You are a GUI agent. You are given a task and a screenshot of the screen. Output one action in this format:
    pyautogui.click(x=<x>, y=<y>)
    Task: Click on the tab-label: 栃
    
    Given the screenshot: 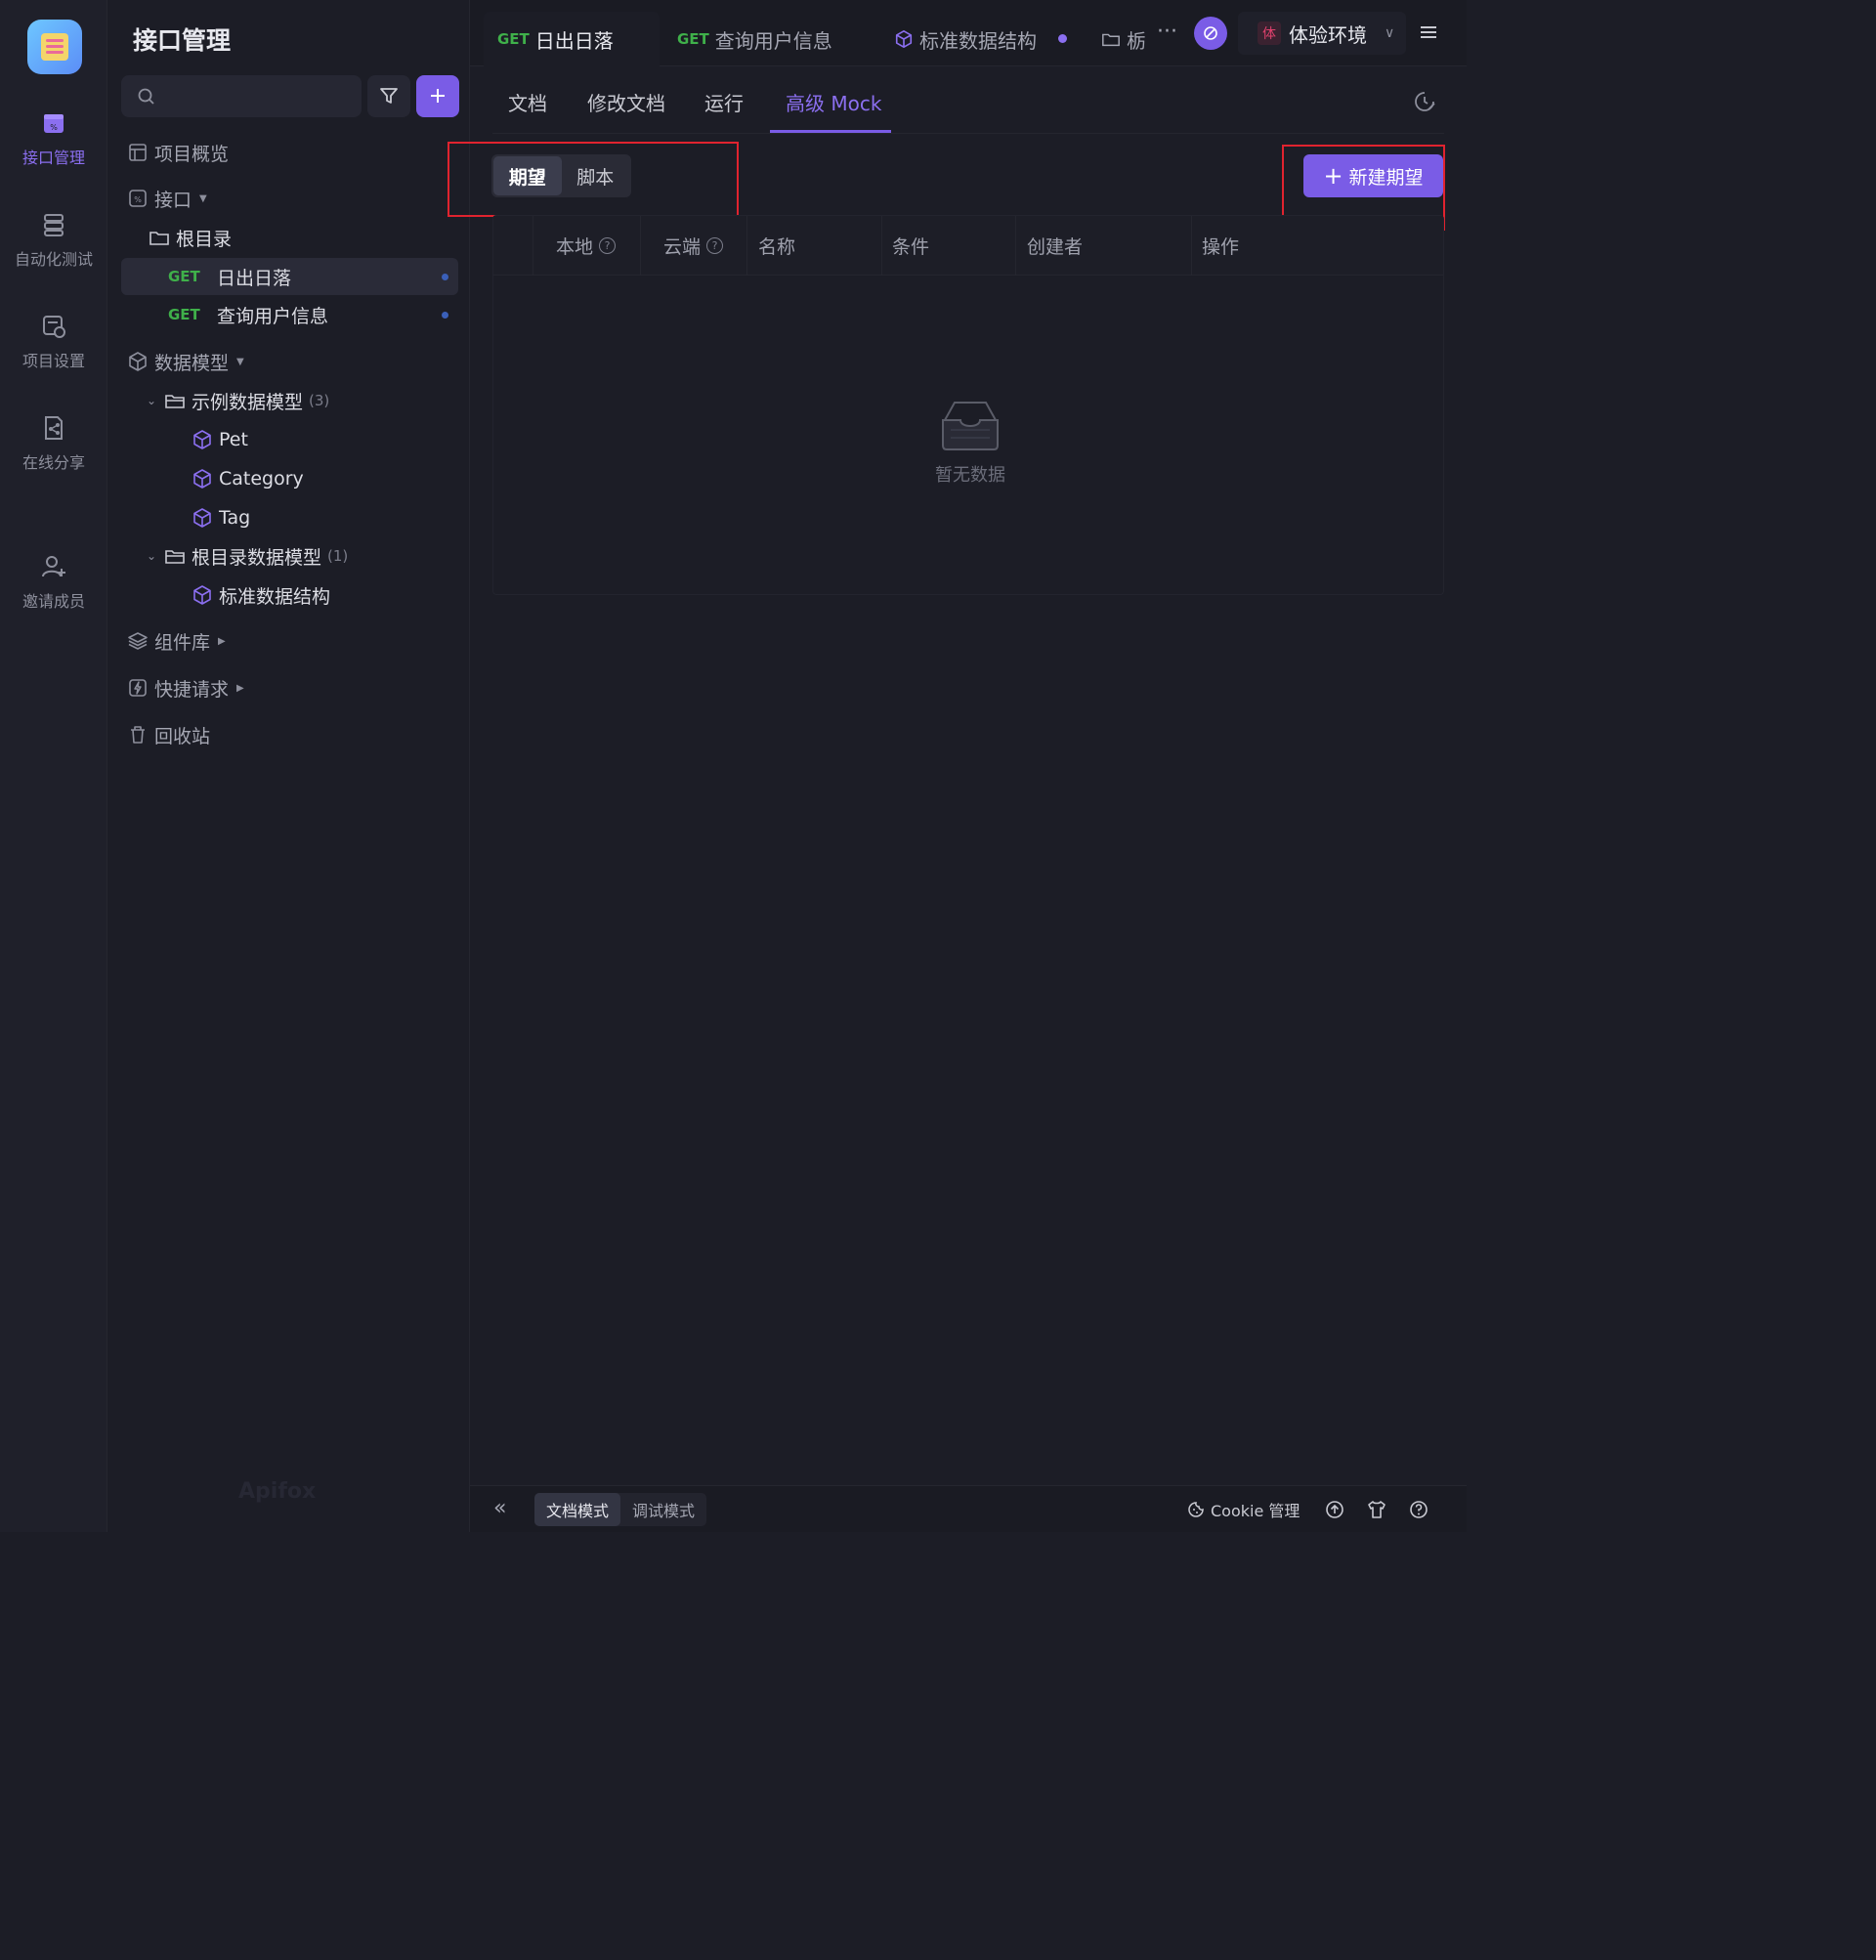 What is the action you would take?
    pyautogui.click(x=1136, y=40)
    